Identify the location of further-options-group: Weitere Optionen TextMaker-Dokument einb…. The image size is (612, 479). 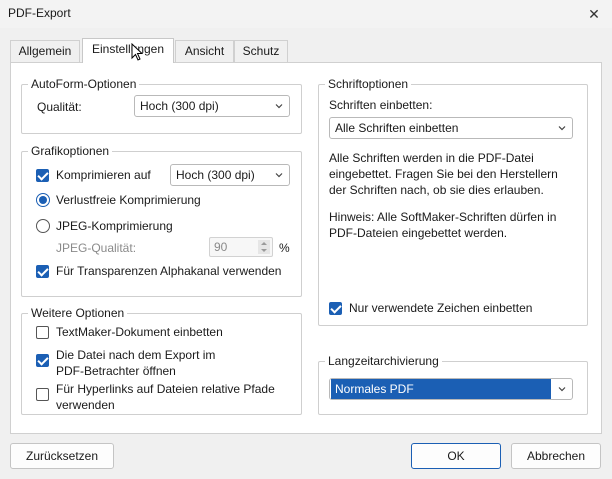
(161, 360).